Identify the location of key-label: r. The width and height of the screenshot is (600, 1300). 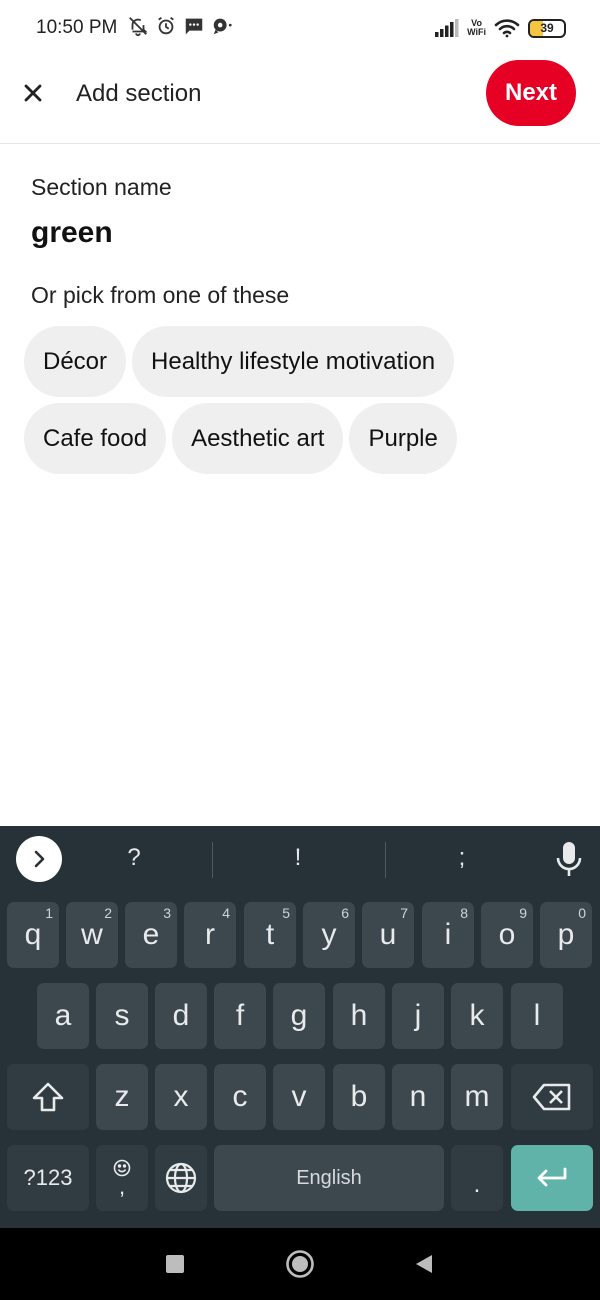
(210, 934).